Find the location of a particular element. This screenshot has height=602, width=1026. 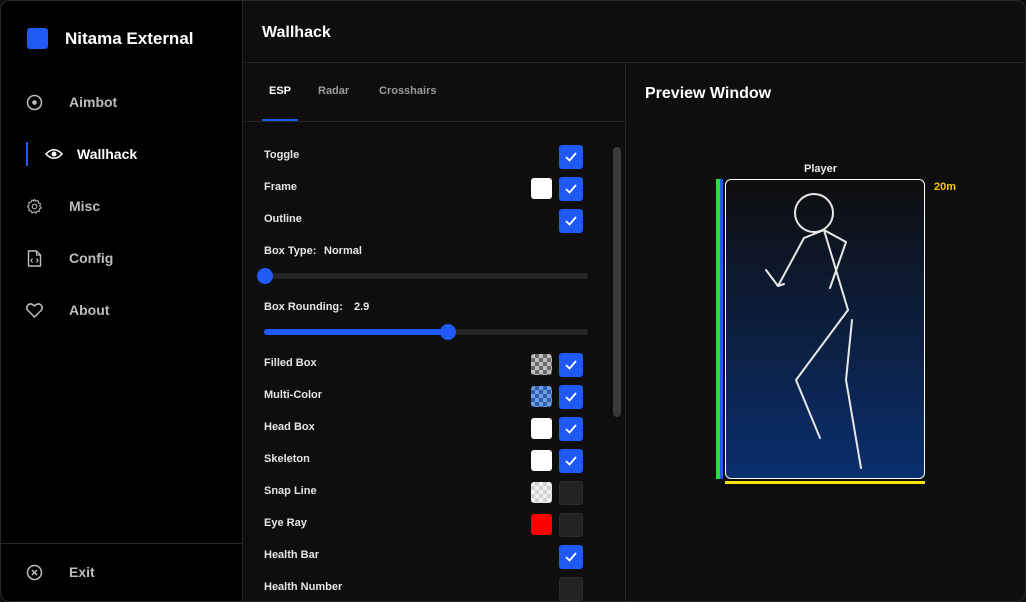

toggle-label: Toggle is located at coordinates (282, 155).